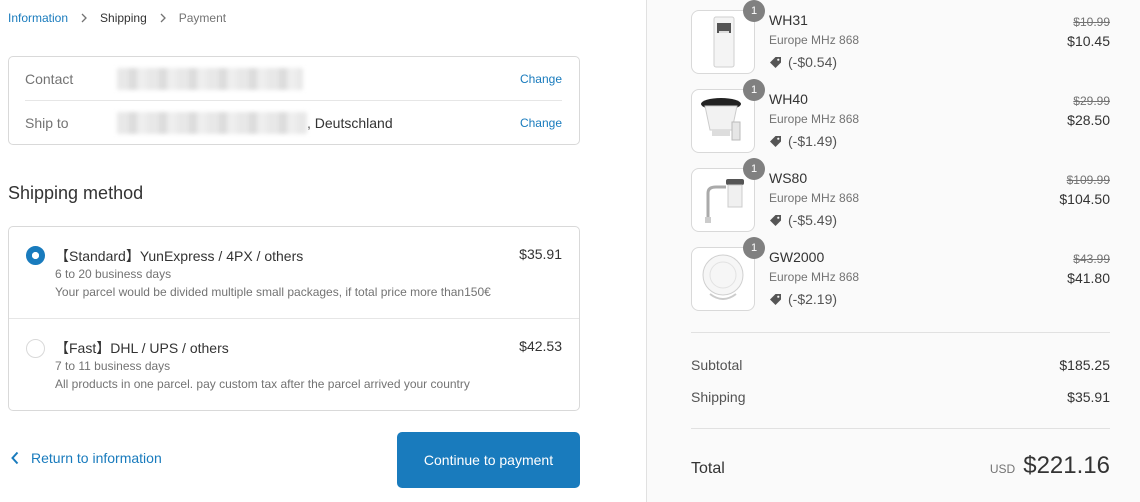  I want to click on product-discount: (-$0.54), so click(803, 62).